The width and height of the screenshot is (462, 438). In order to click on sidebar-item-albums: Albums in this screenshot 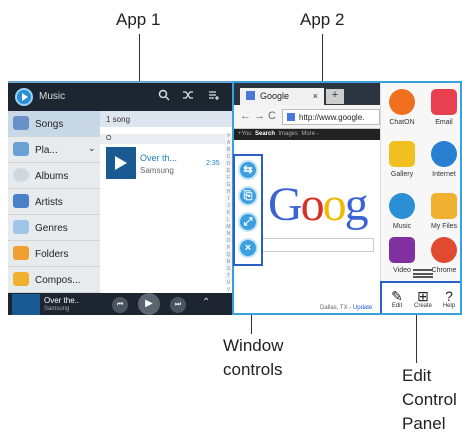, I will do `click(54, 176)`.